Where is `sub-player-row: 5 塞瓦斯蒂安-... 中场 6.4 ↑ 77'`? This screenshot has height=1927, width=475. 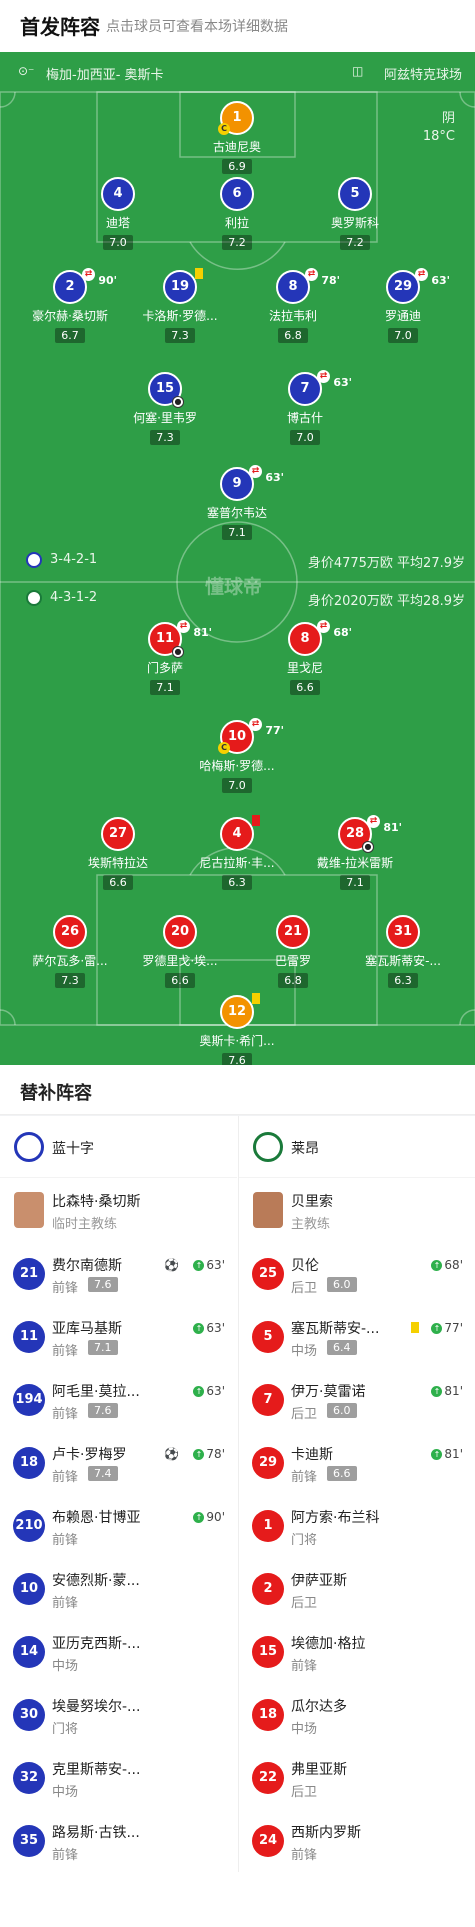 sub-player-row: 5 塞瓦斯蒂安-... 中场 6.4 ↑ 77' is located at coordinates (357, 1336).